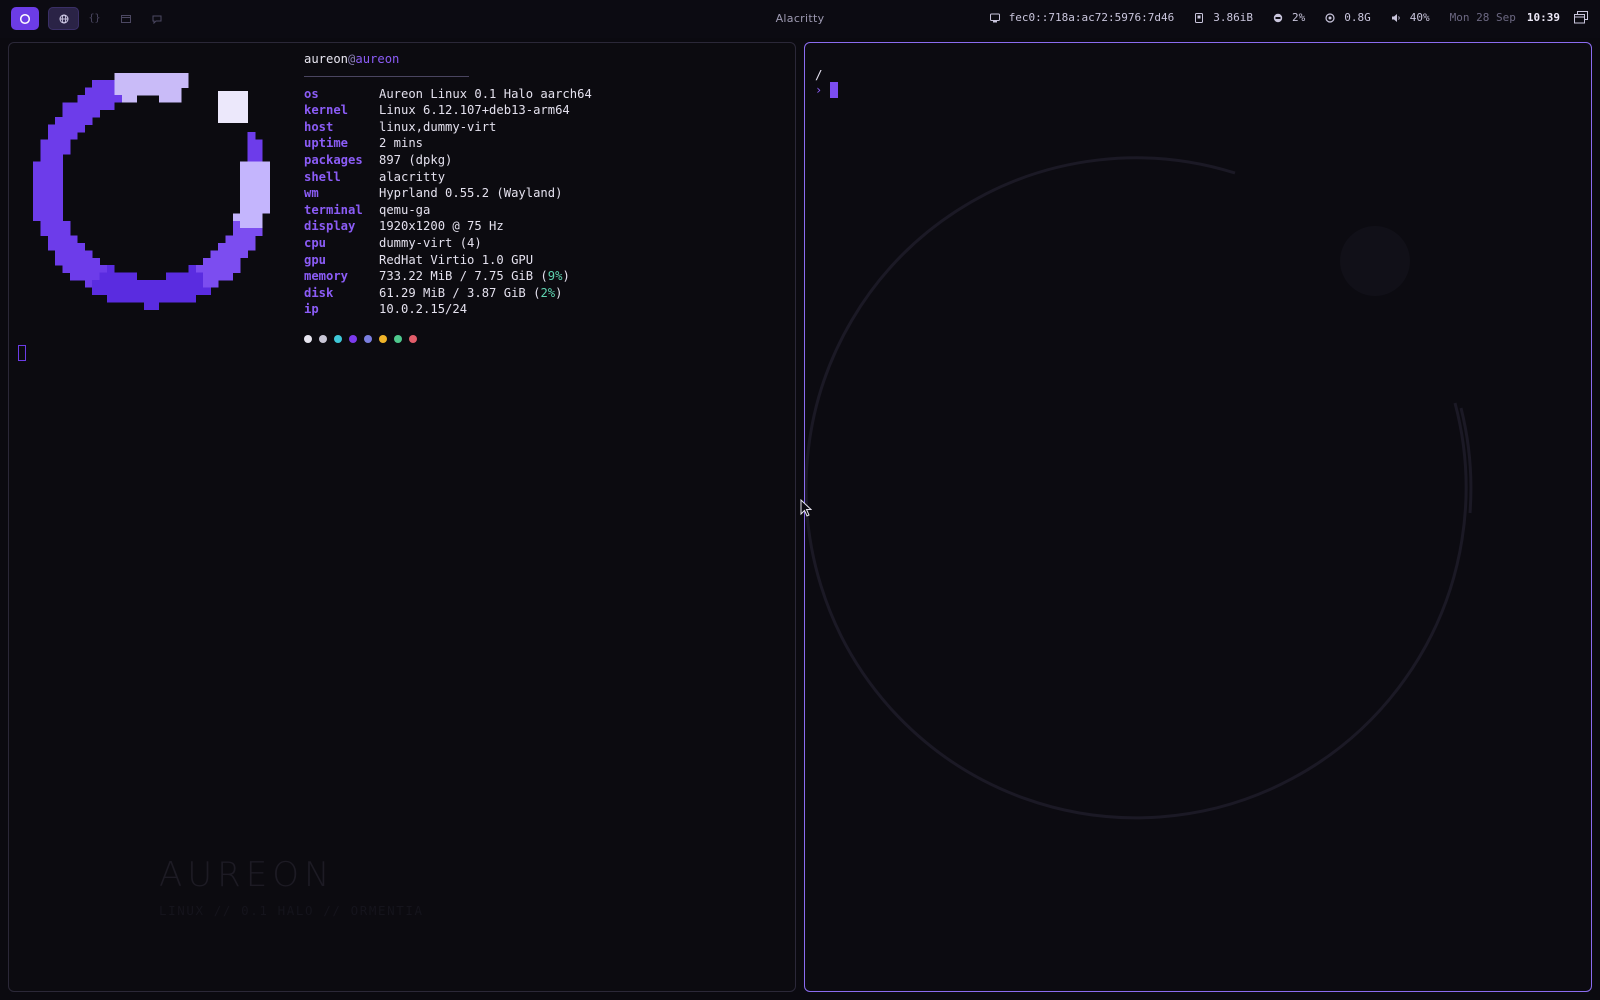 The height and width of the screenshot is (1000, 1600). Describe the element at coordinates (1289, 17) in the screenshot. I see `cpu-status: 2%` at that location.